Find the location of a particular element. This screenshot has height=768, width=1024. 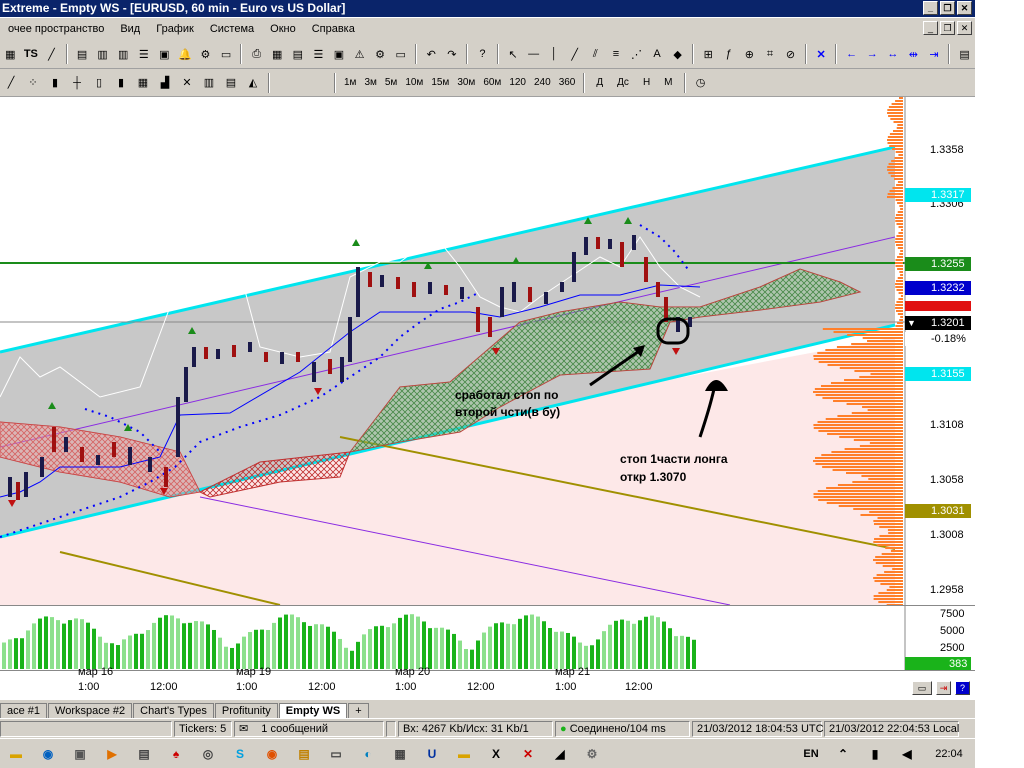

timeframe-30m: 30м is located at coordinates (466, 82).